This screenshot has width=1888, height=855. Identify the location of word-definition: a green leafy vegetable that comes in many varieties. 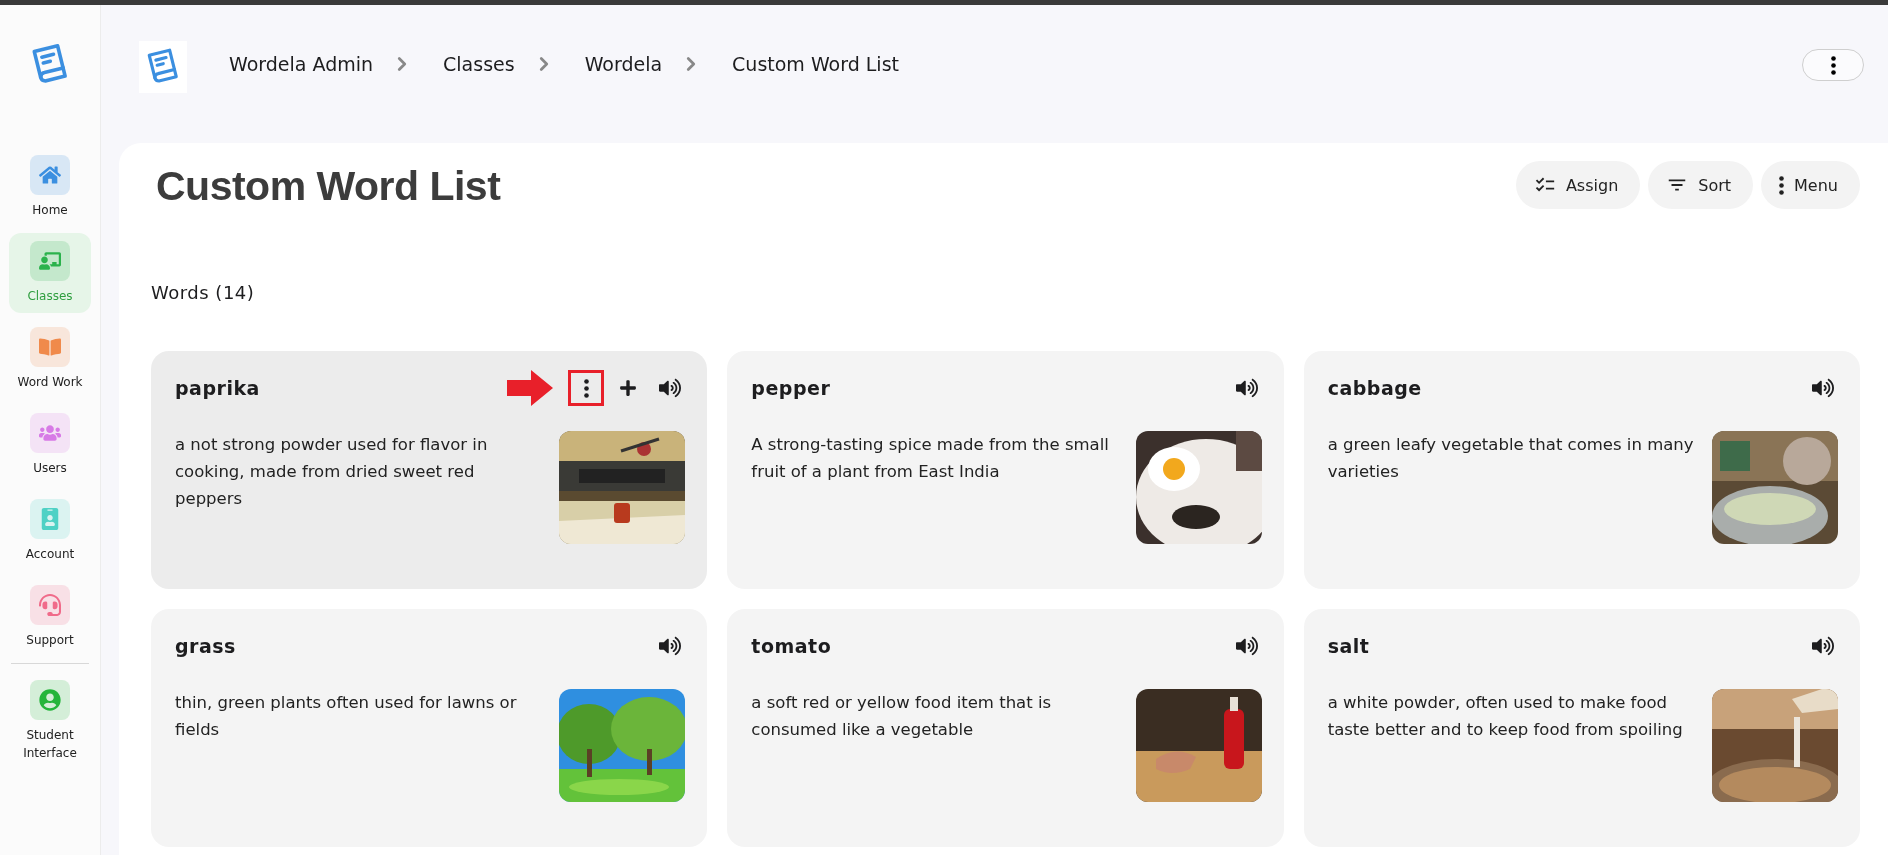
(1510, 458).